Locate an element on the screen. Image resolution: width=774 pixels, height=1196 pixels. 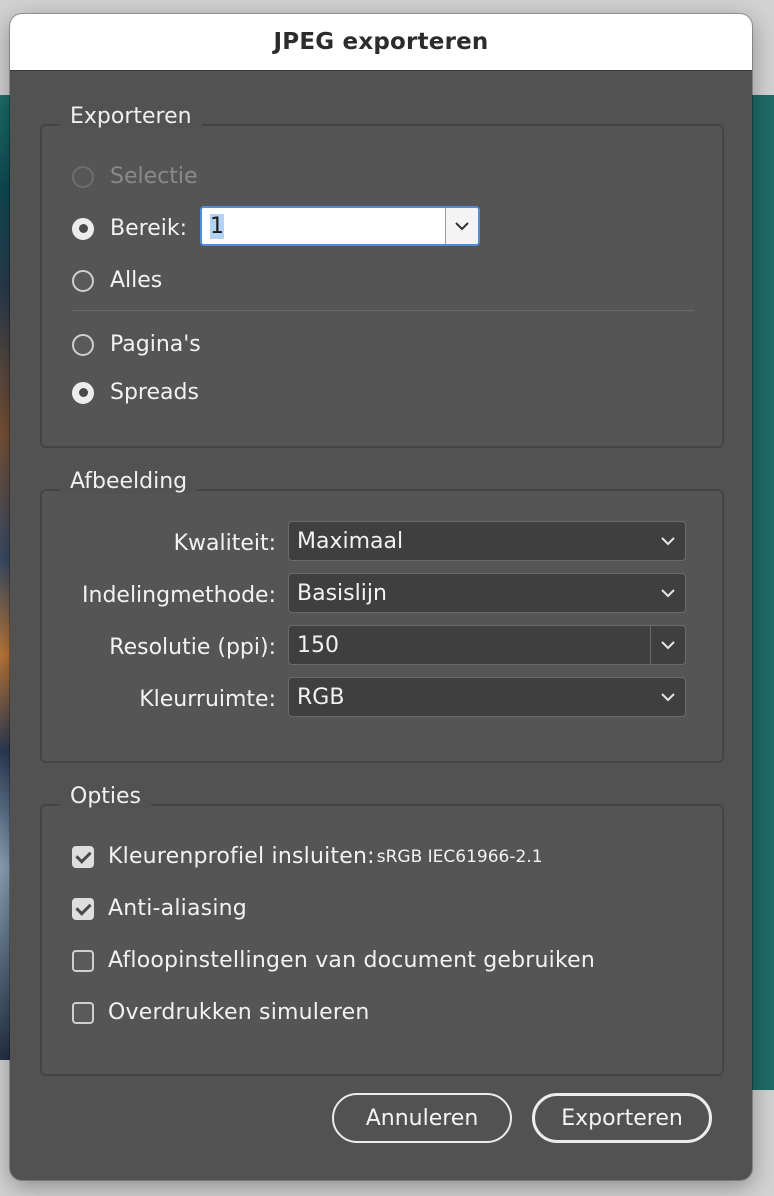
cancel-button: Annuleren is located at coordinates (422, 1118).